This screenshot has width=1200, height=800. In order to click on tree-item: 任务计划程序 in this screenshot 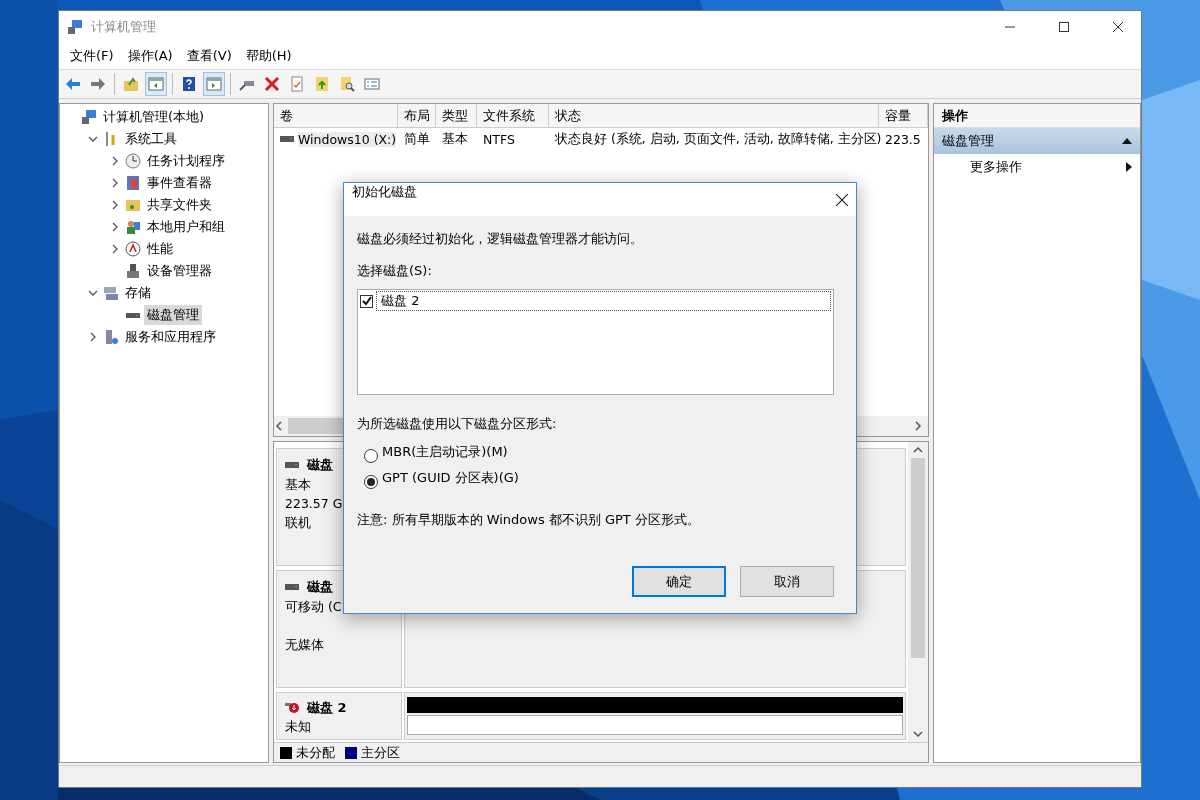, I will do `click(186, 161)`.